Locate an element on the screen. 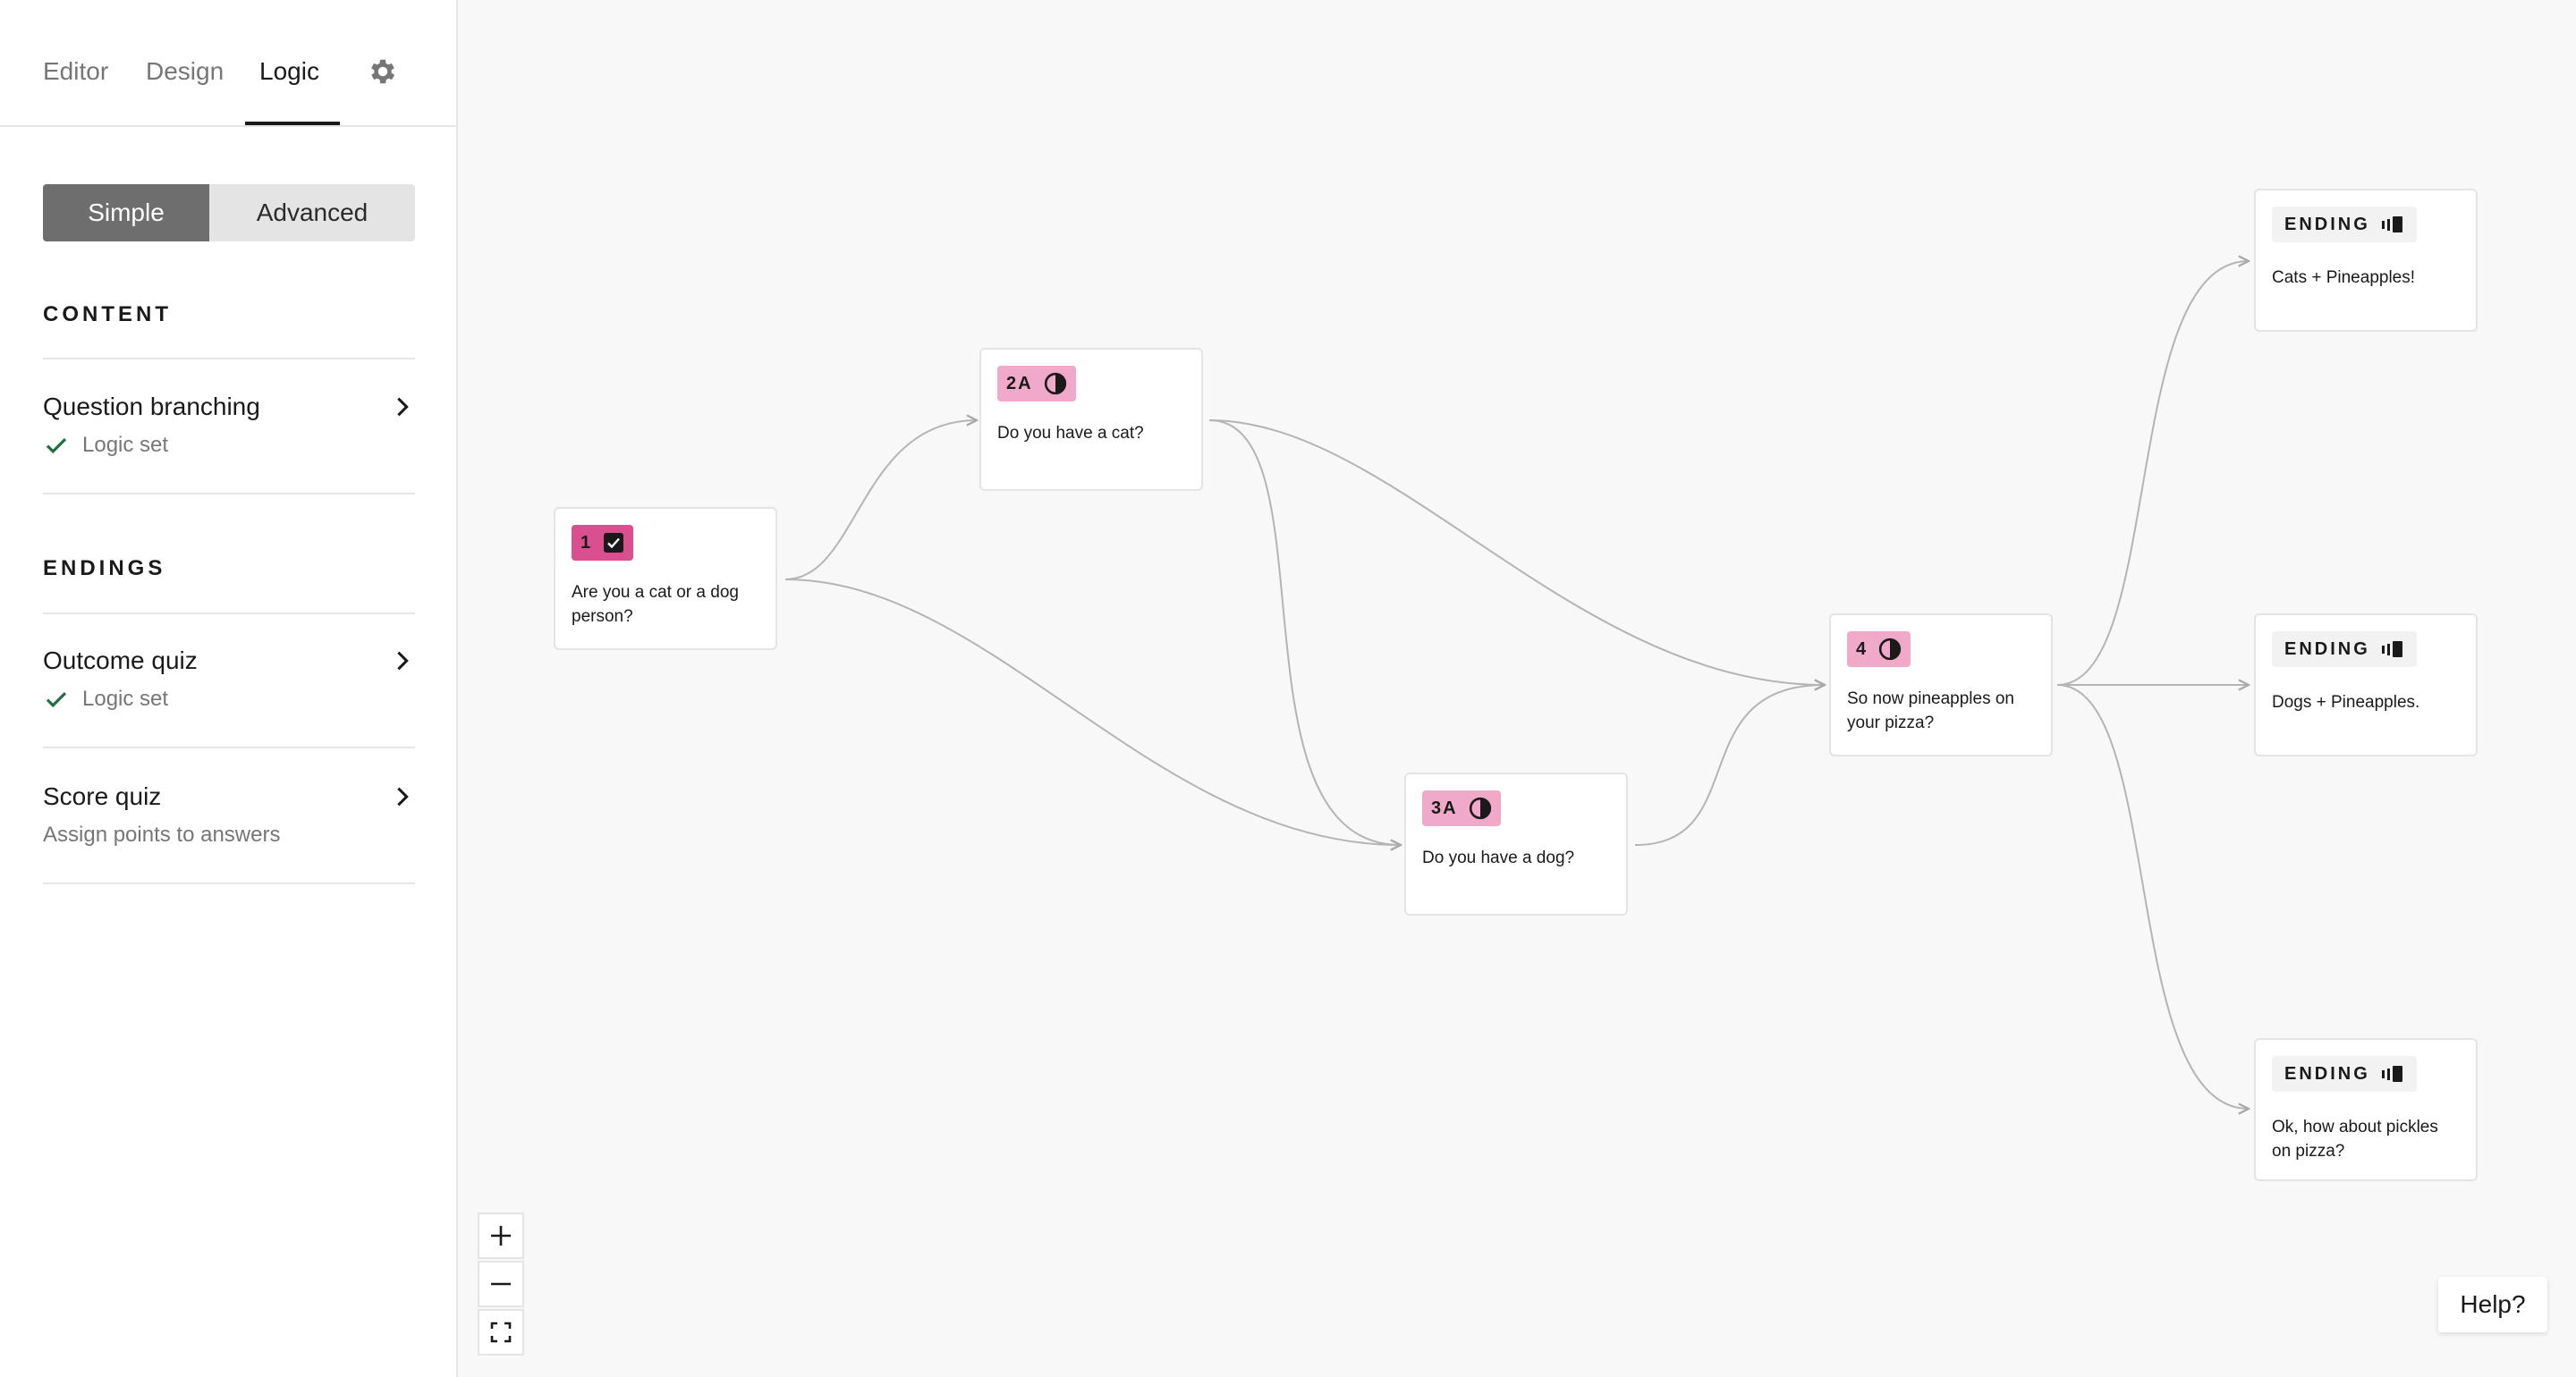  ending-text: Dogs + Pineapples. is located at coordinates (2346, 702).